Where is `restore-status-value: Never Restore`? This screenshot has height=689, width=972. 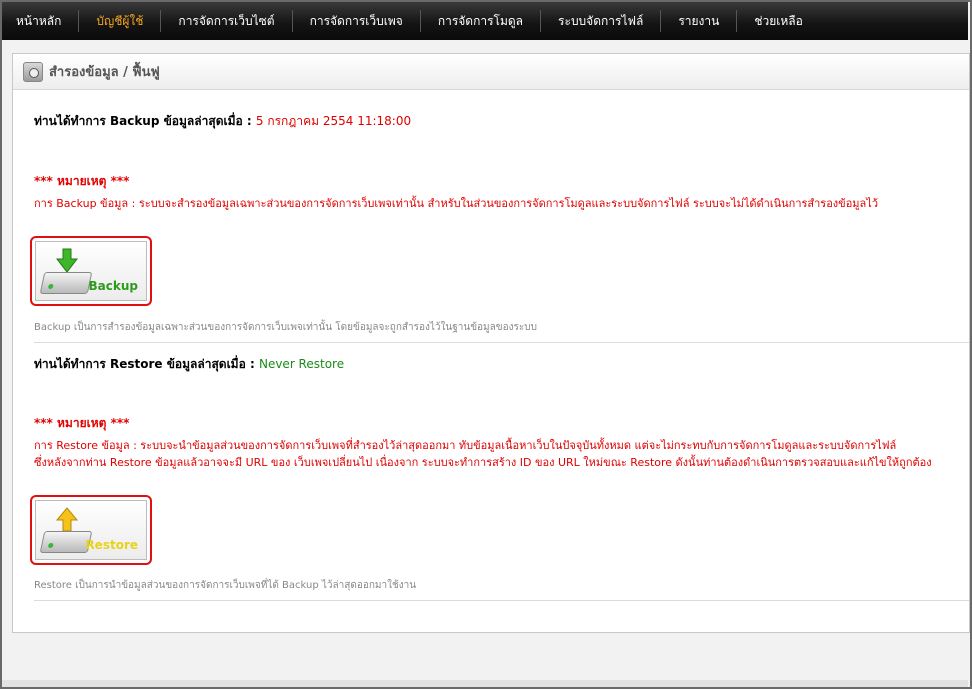
restore-status-value: Never Restore is located at coordinates (301, 364).